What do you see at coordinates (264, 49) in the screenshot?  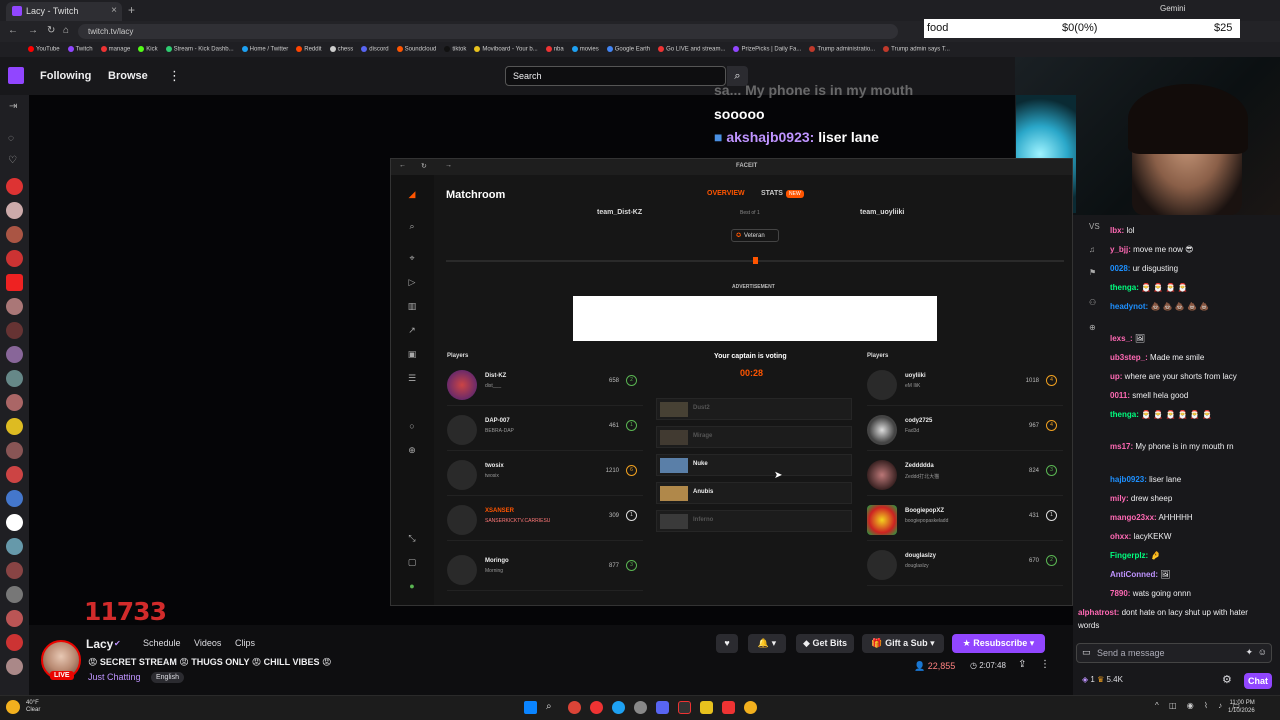 I see `bookmark-item: Home / Twitter` at bounding box center [264, 49].